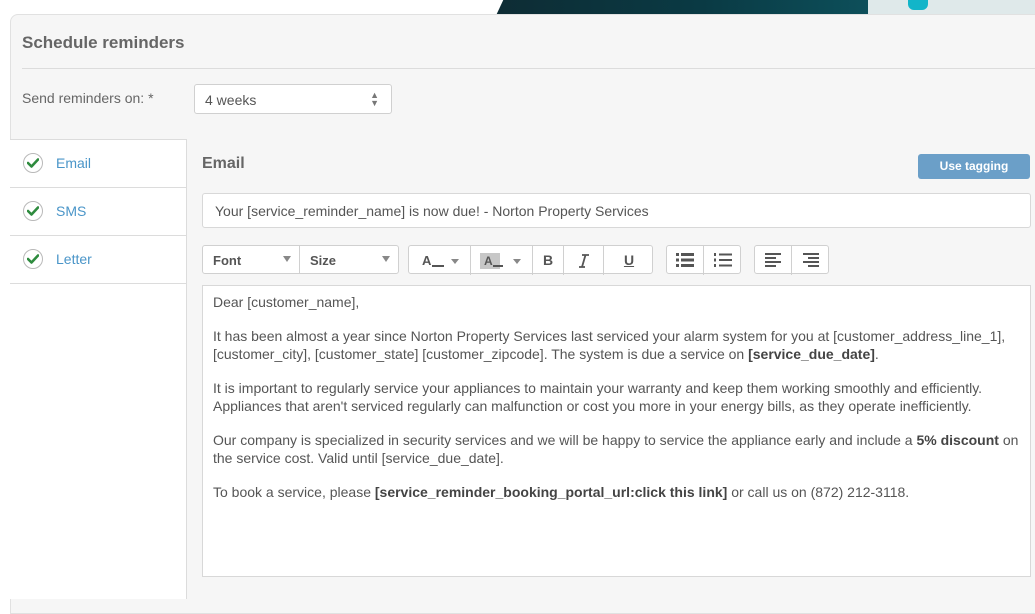  I want to click on send-reminders-select: 4 weeks ▲ ▼, so click(293, 99).